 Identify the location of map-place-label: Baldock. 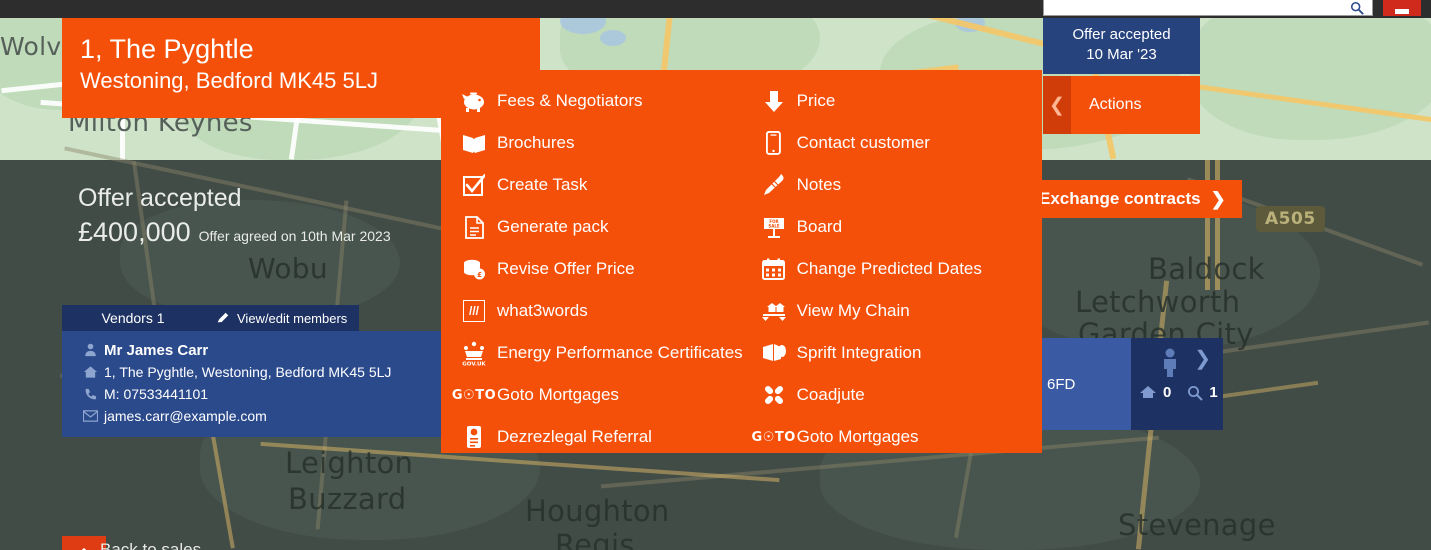
(1206, 269).